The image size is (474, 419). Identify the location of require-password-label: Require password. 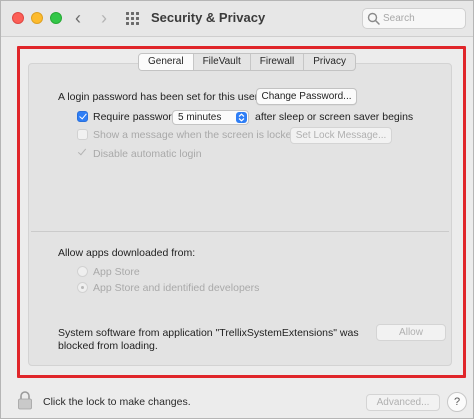
(135, 117).